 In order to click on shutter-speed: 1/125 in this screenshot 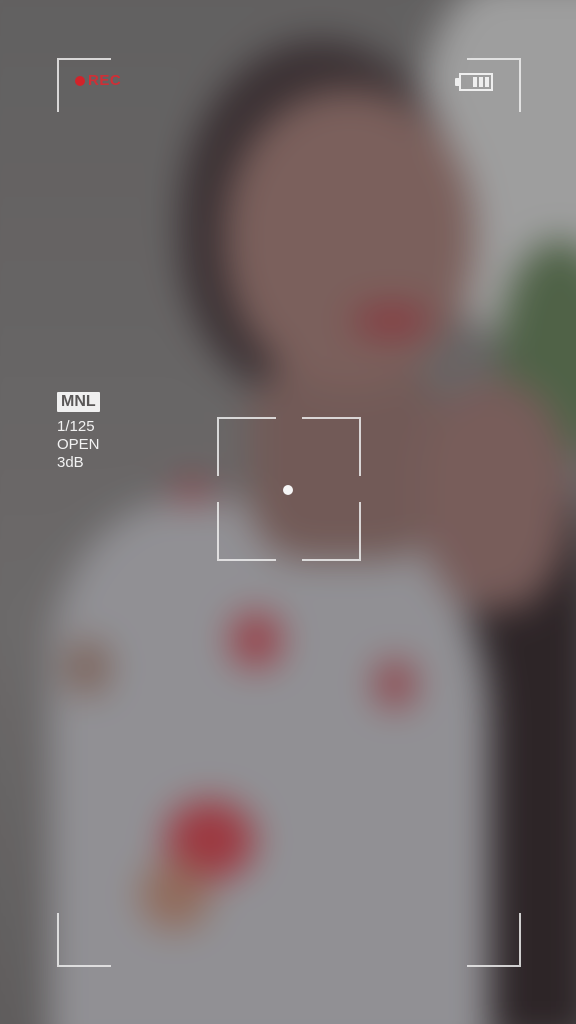, I will do `click(76, 426)`.